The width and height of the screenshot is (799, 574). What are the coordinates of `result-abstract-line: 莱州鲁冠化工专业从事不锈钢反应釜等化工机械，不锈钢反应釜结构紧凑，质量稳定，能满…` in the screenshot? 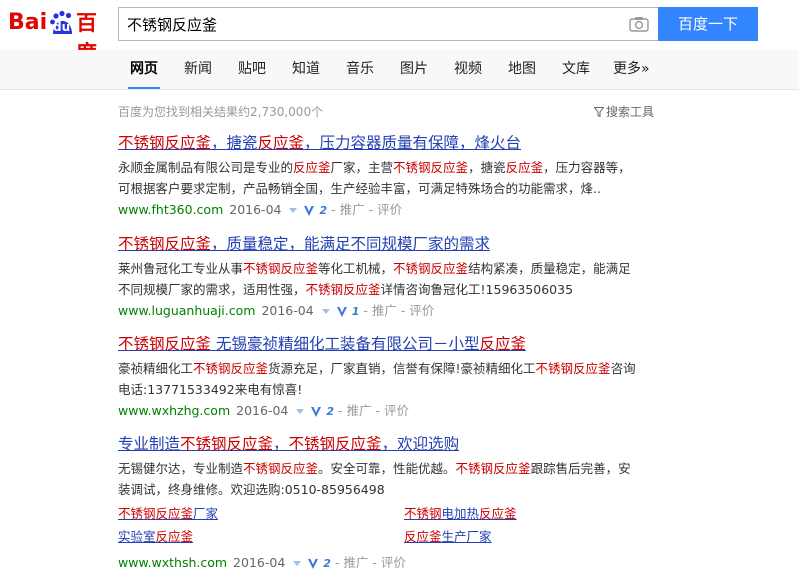 It's located at (388, 268).